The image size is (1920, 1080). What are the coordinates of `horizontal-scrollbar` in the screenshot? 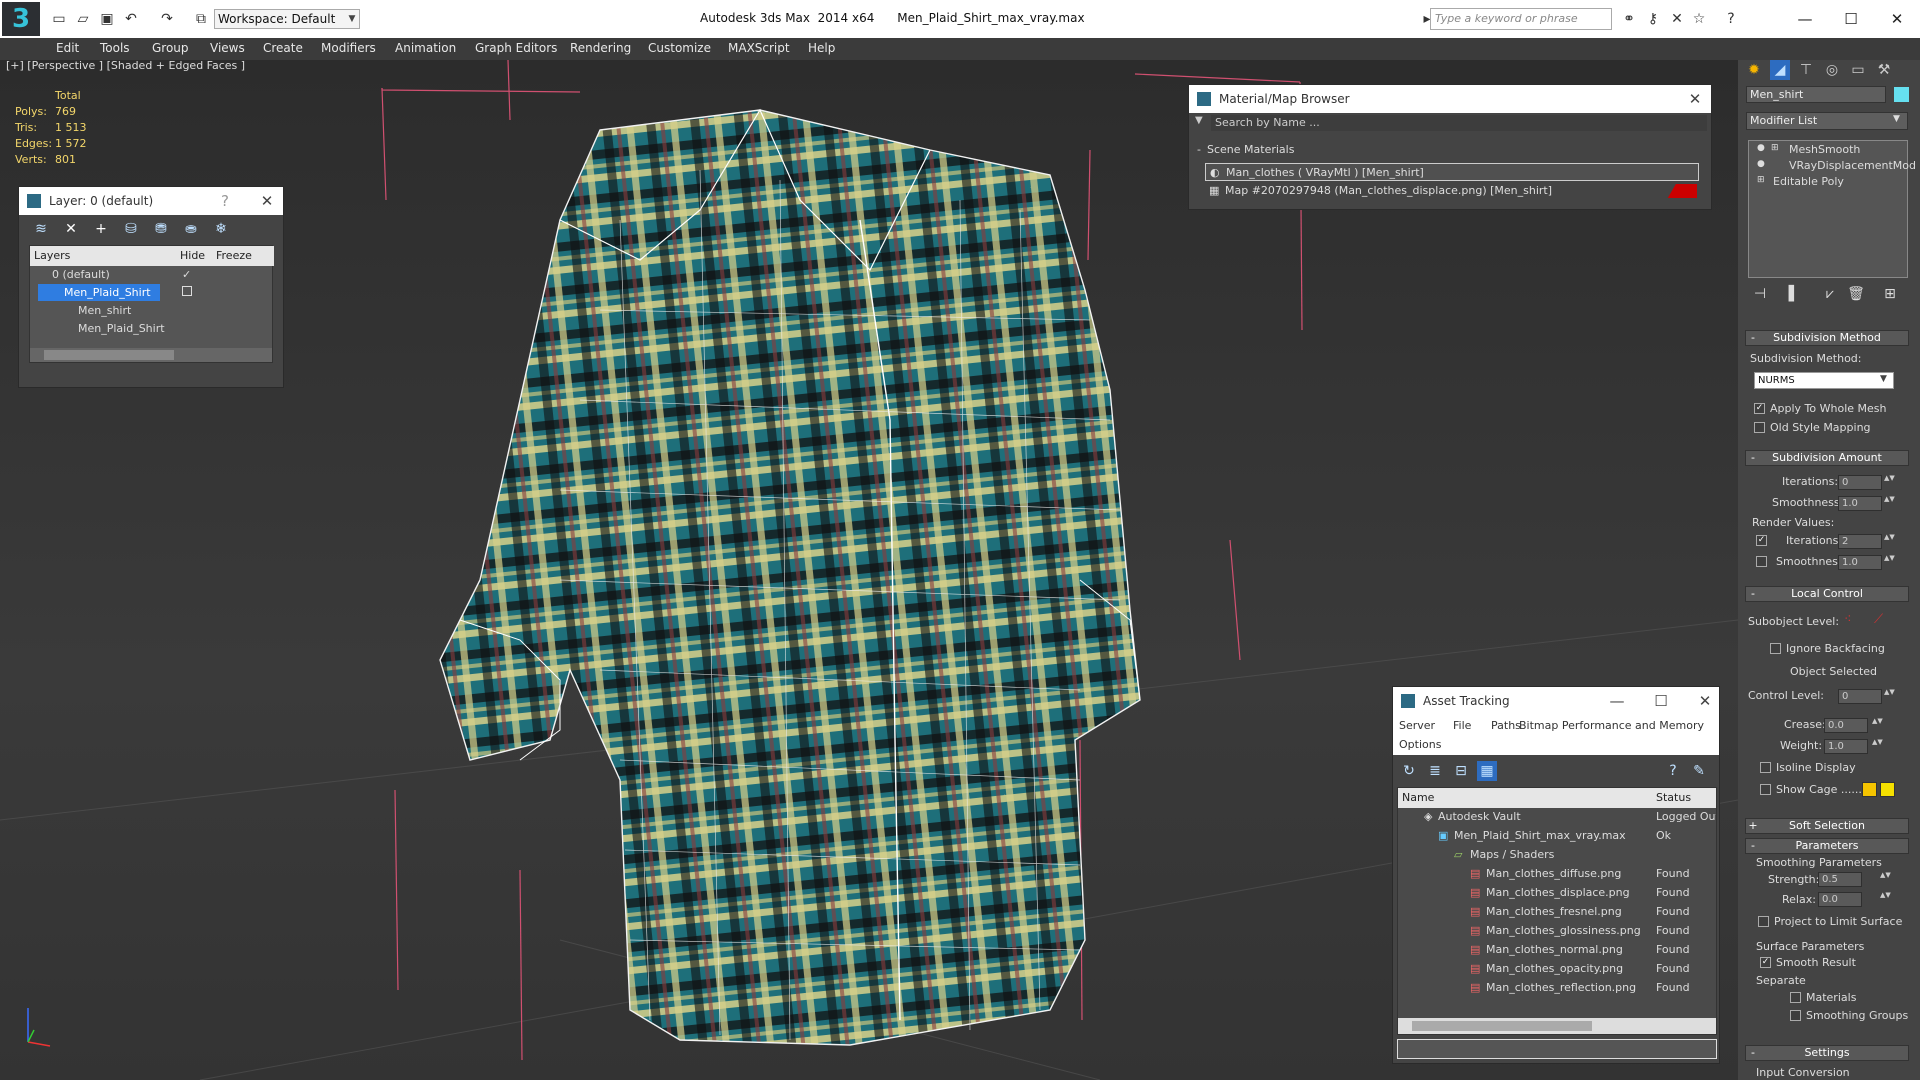 It's located at (151, 355).